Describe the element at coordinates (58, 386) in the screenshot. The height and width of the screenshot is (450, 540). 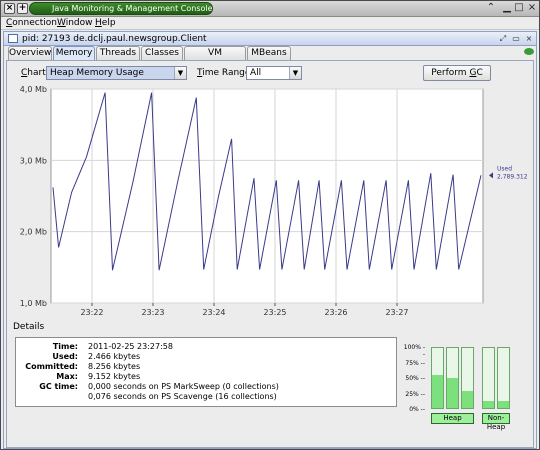
I see `details-key: GC time:` at that location.